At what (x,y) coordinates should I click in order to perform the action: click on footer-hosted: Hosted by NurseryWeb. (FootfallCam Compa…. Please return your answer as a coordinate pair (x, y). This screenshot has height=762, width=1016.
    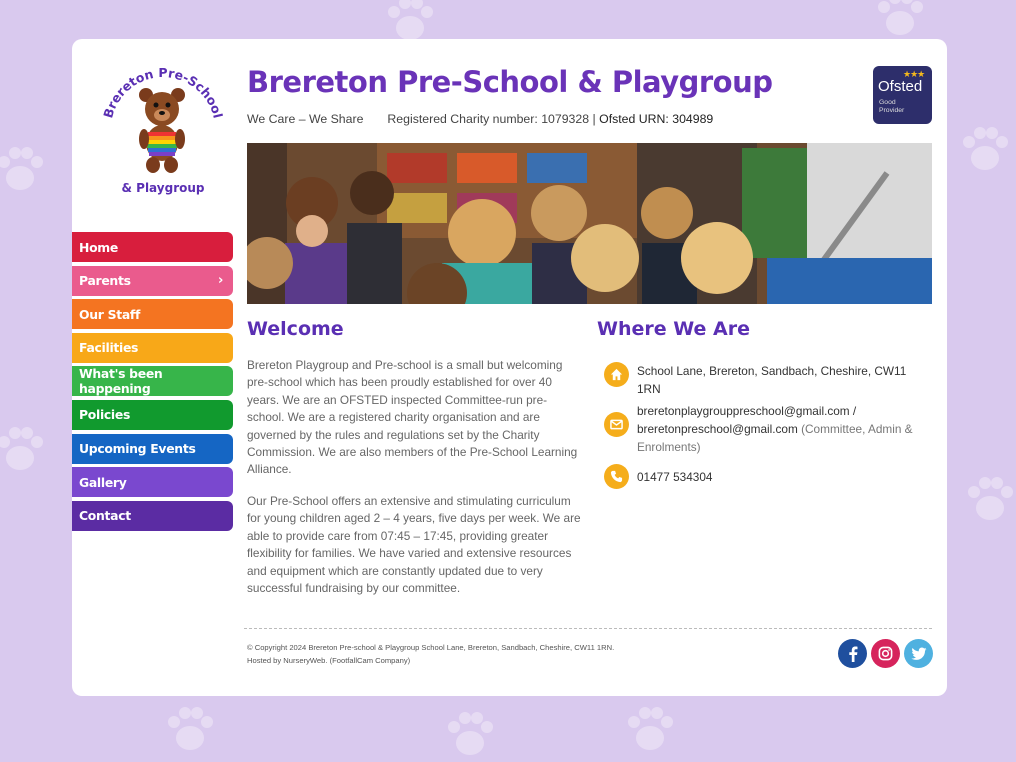
    Looking at the image, I should click on (328, 660).